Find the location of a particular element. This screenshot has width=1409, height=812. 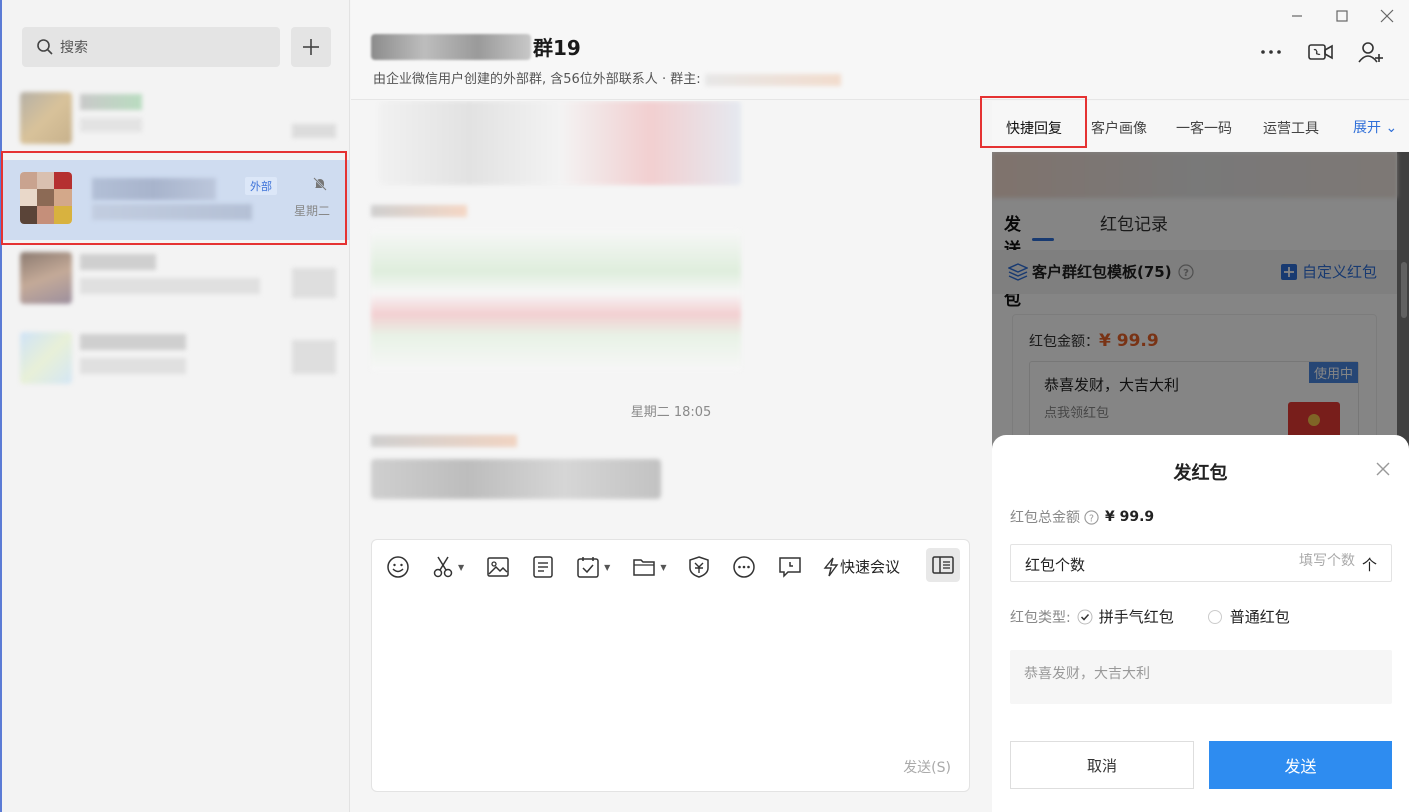

send-shortcut-hint: 发送(S) is located at coordinates (927, 767).